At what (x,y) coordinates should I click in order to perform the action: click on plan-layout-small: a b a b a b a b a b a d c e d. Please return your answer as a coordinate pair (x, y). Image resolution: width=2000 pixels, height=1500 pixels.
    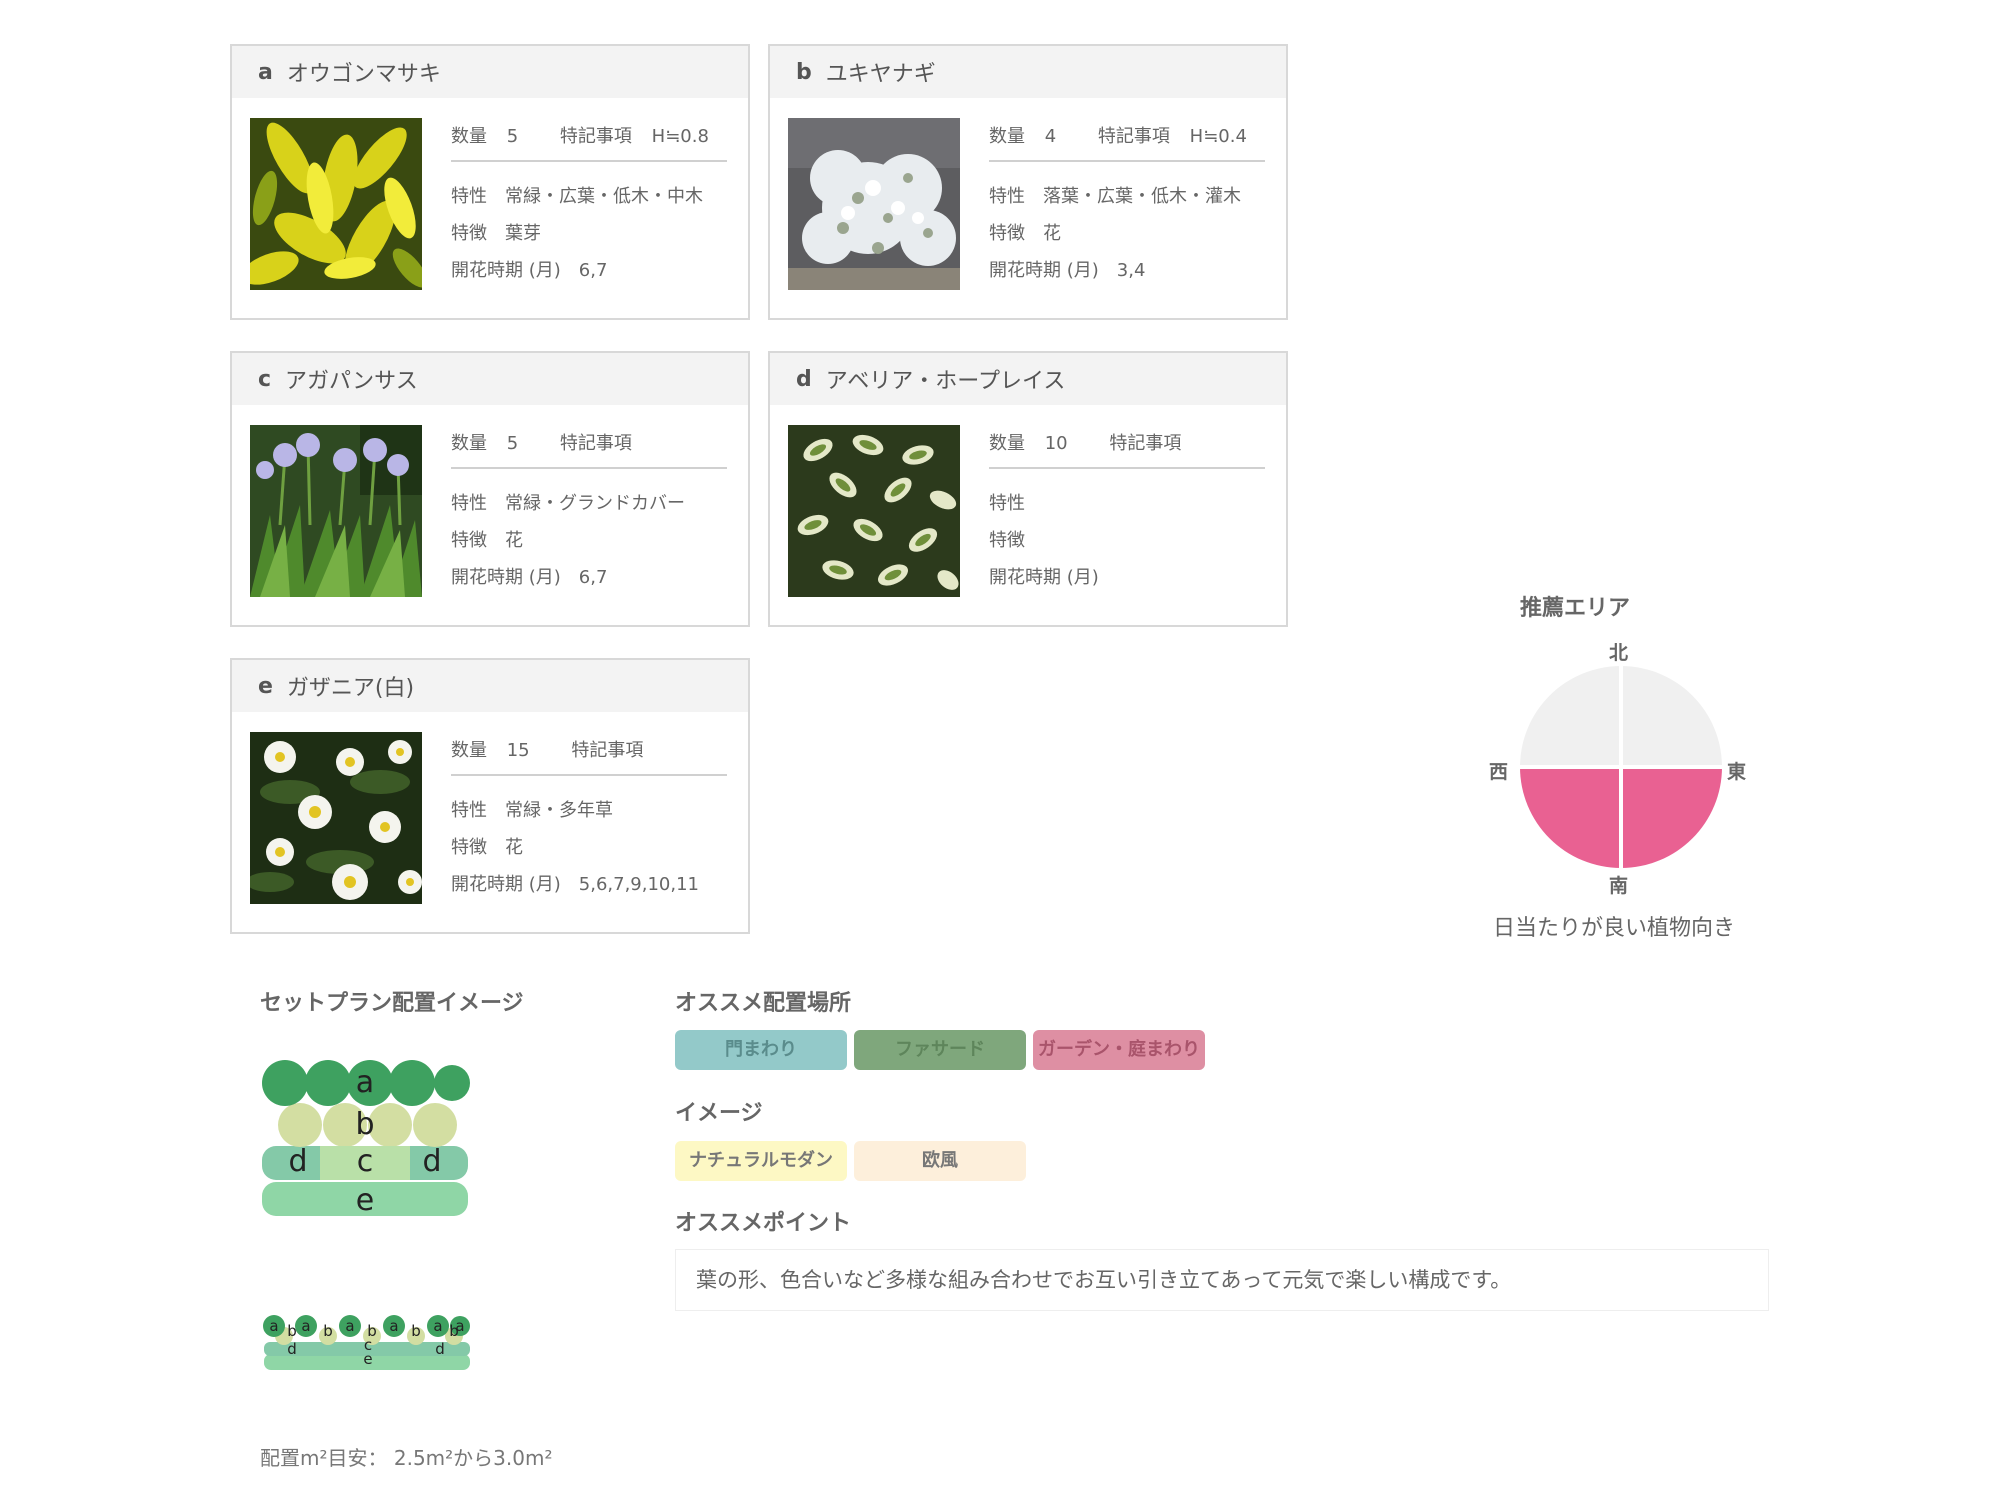
    Looking at the image, I should click on (366, 1342).